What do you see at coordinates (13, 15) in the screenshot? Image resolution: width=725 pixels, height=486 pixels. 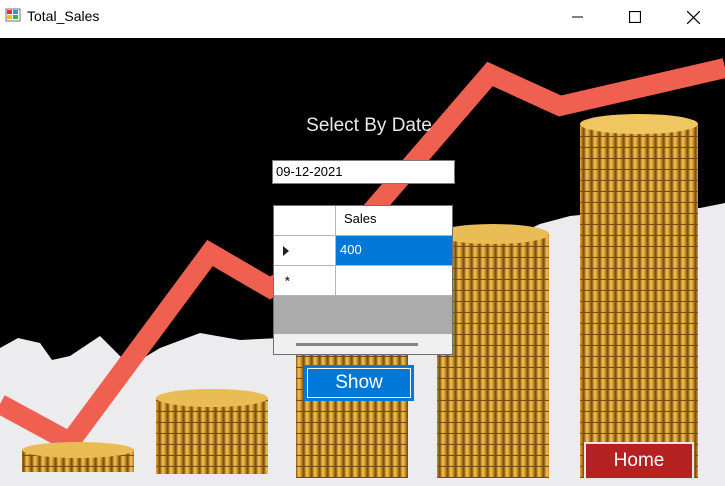 I see `app-icon` at bounding box center [13, 15].